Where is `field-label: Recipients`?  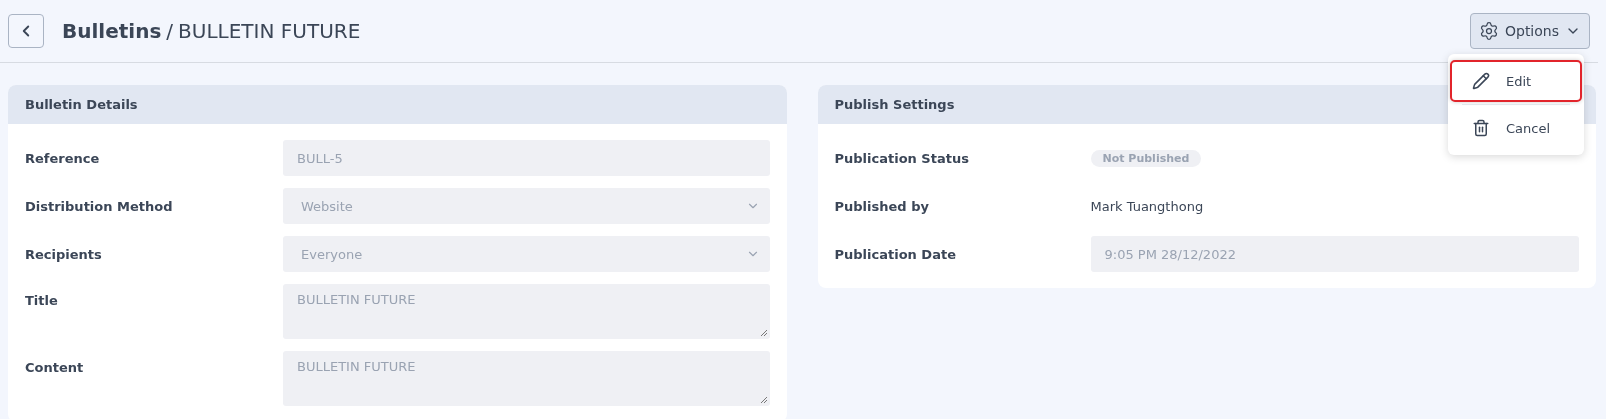 field-label: Recipients is located at coordinates (64, 254).